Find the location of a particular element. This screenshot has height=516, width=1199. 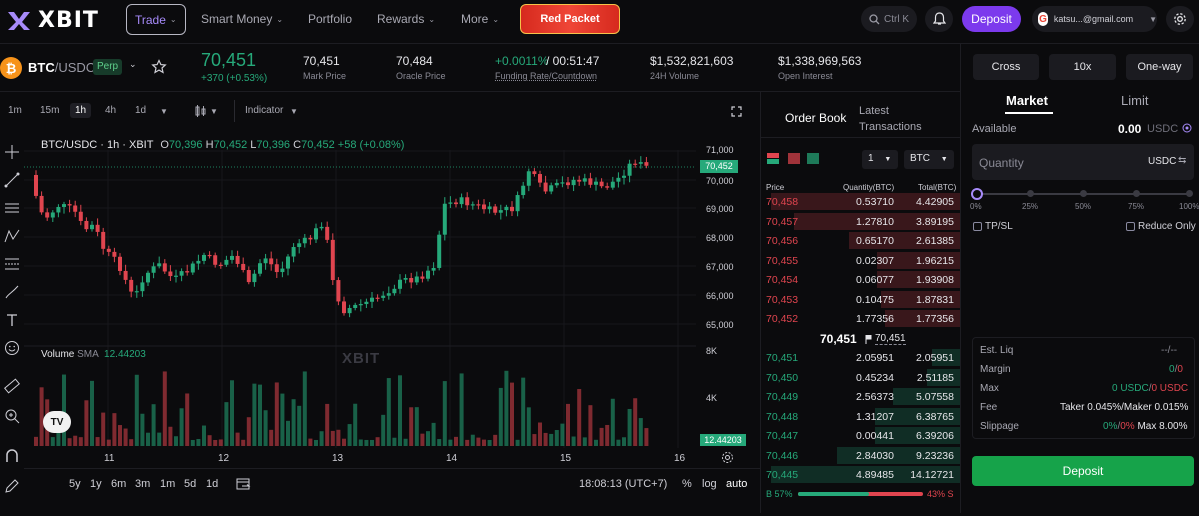

date-range-icon is located at coordinates (243, 484).